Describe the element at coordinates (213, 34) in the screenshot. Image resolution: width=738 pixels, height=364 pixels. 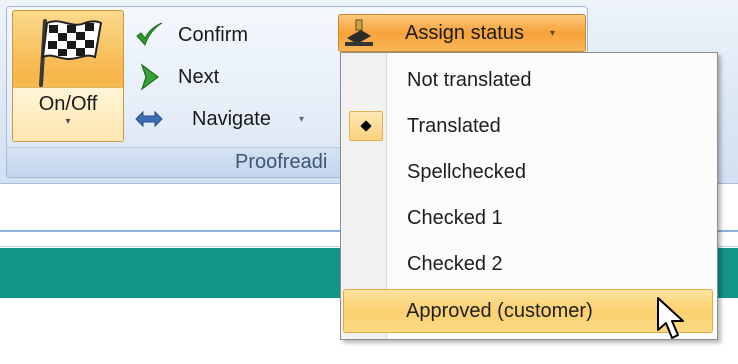
I see `confirm-label: Confirm` at that location.